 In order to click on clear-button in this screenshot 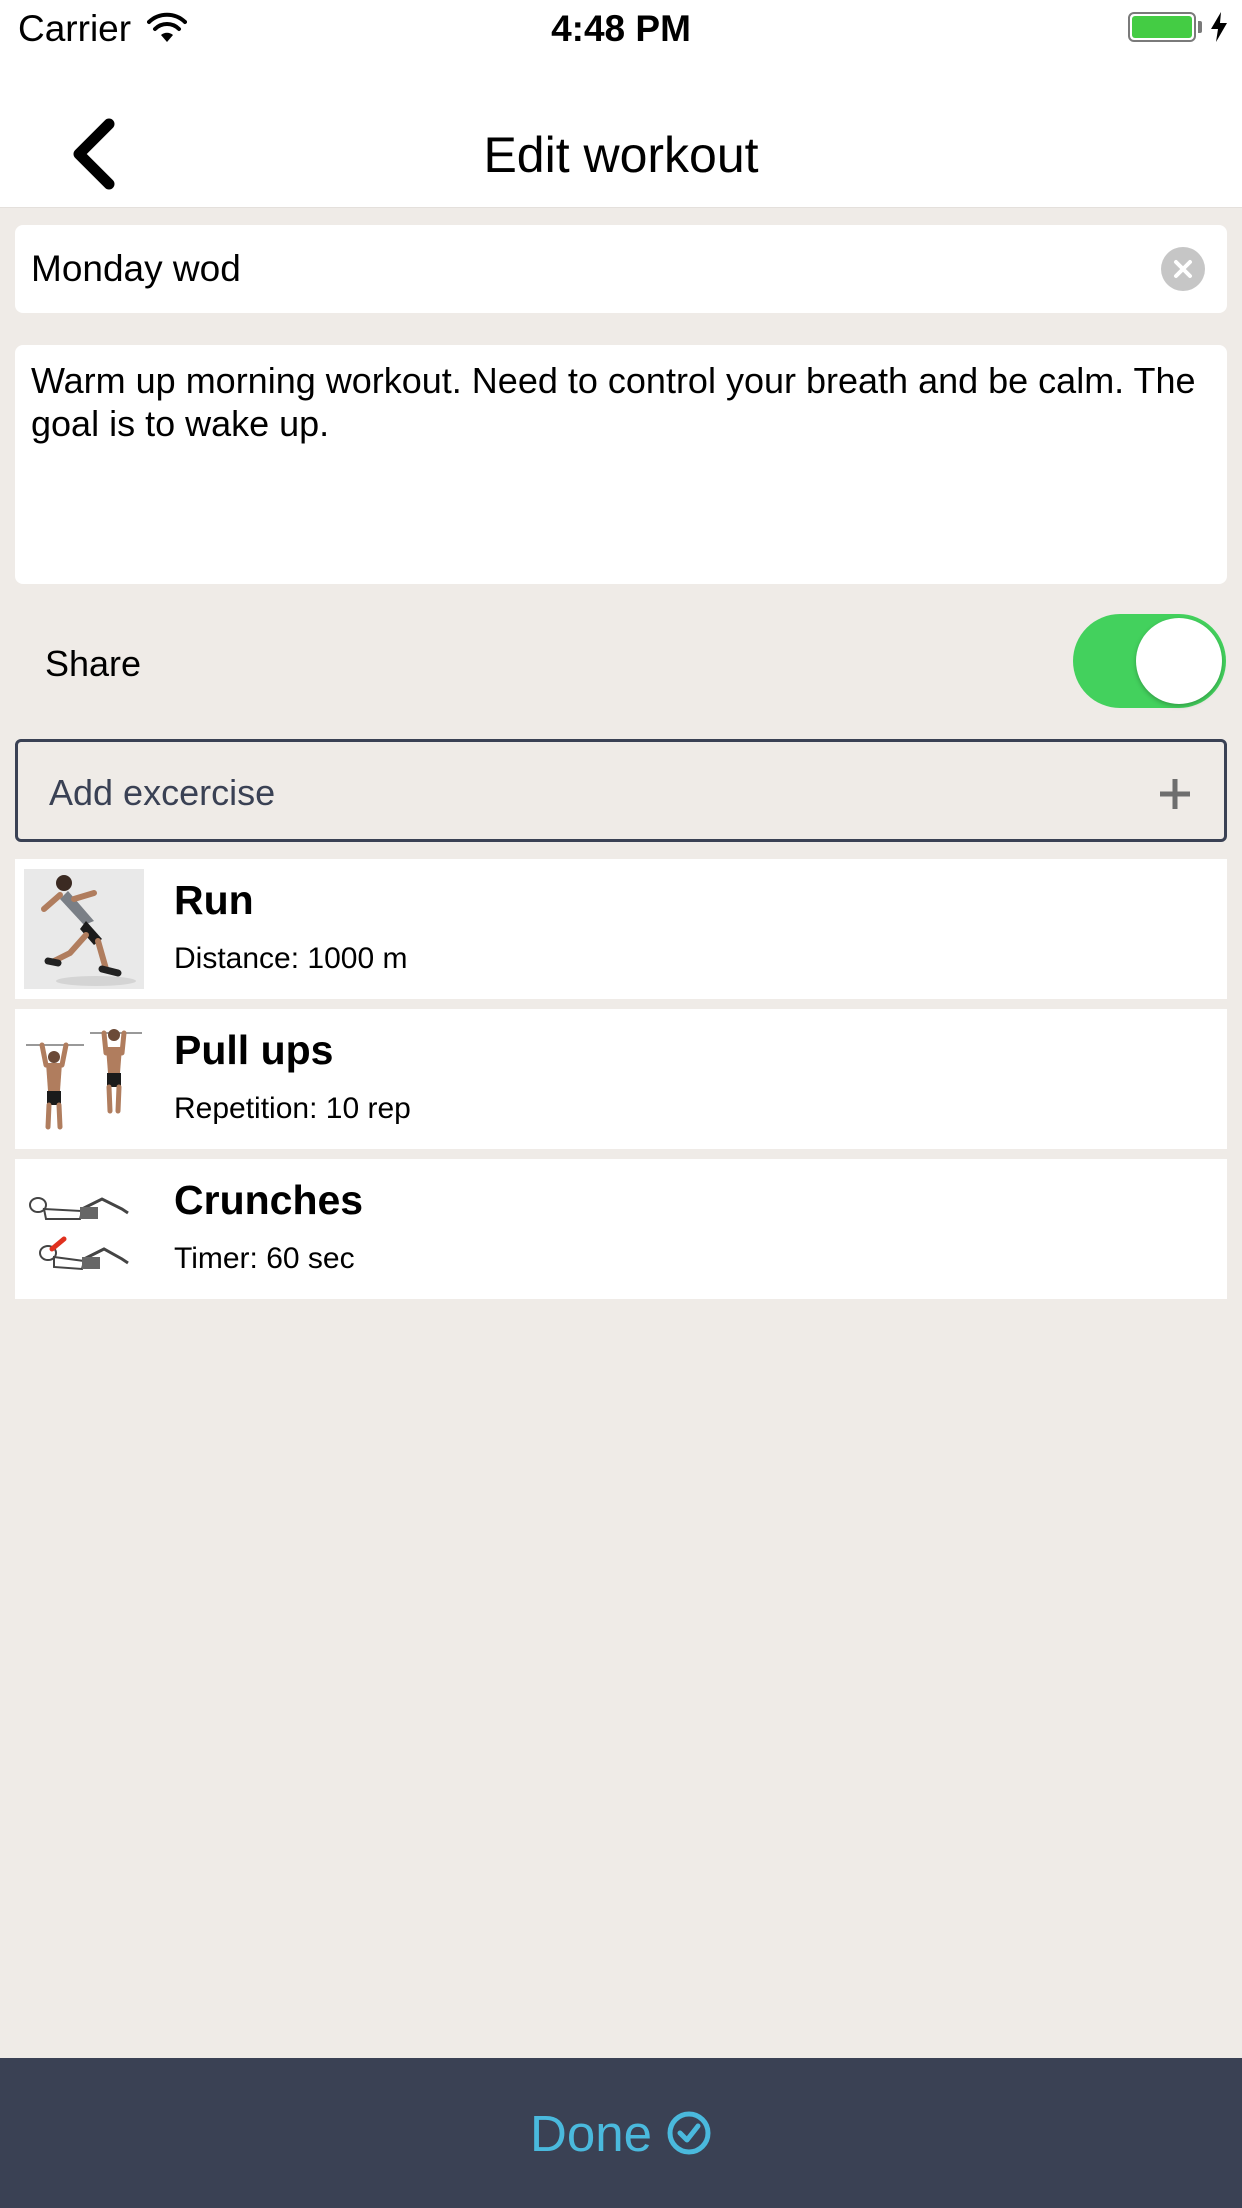, I will do `click(1183, 269)`.